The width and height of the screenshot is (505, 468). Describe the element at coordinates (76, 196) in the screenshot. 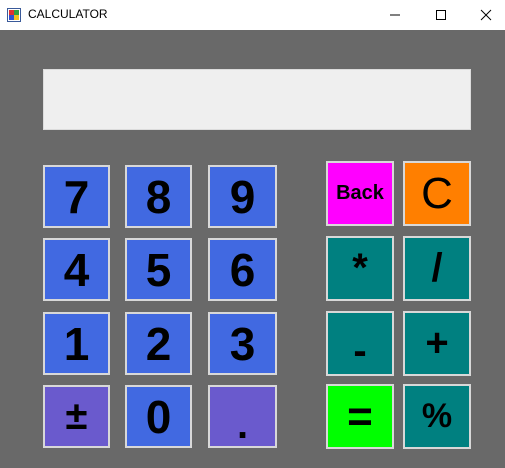

I see `key-7: 7` at that location.